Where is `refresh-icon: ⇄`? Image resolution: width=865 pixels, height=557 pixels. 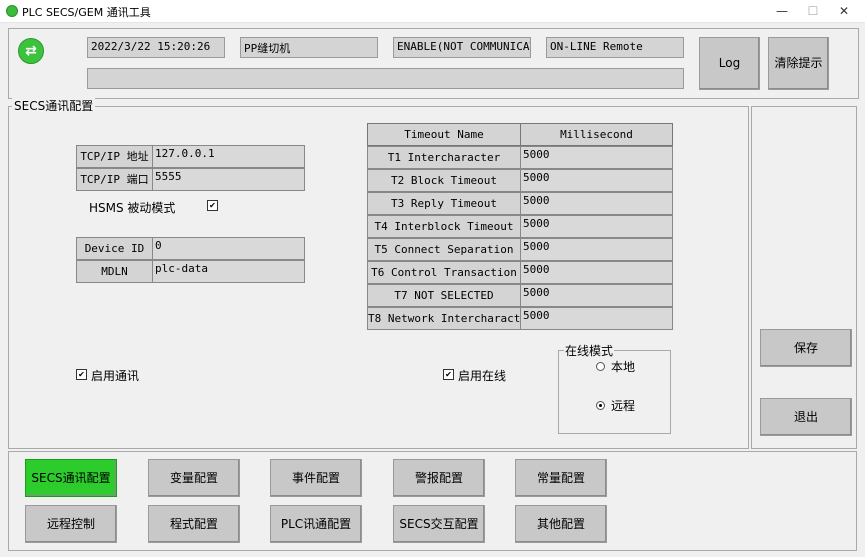
refresh-icon: ⇄ is located at coordinates (31, 51).